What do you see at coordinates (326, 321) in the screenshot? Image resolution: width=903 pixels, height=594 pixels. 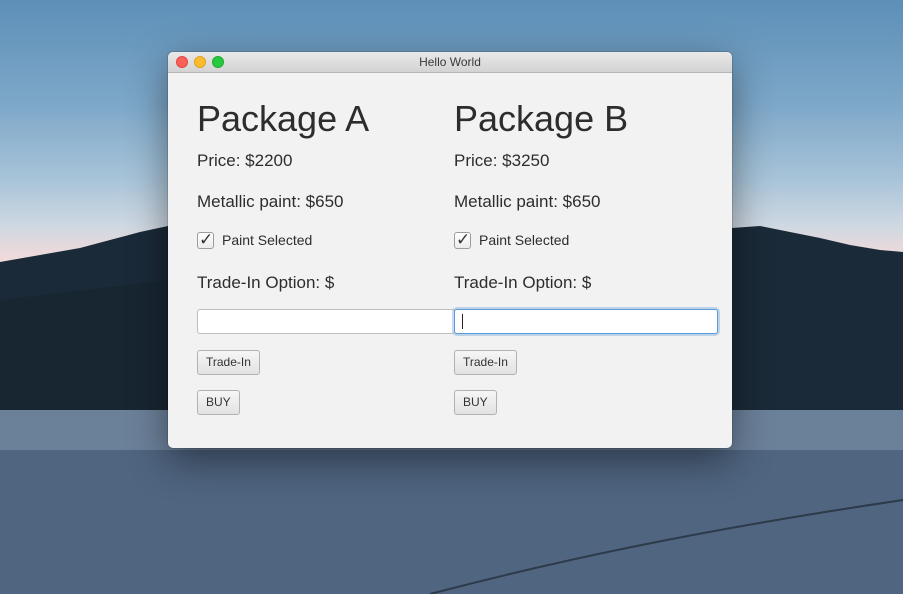 I see `package-a-trade-in-input` at bounding box center [326, 321].